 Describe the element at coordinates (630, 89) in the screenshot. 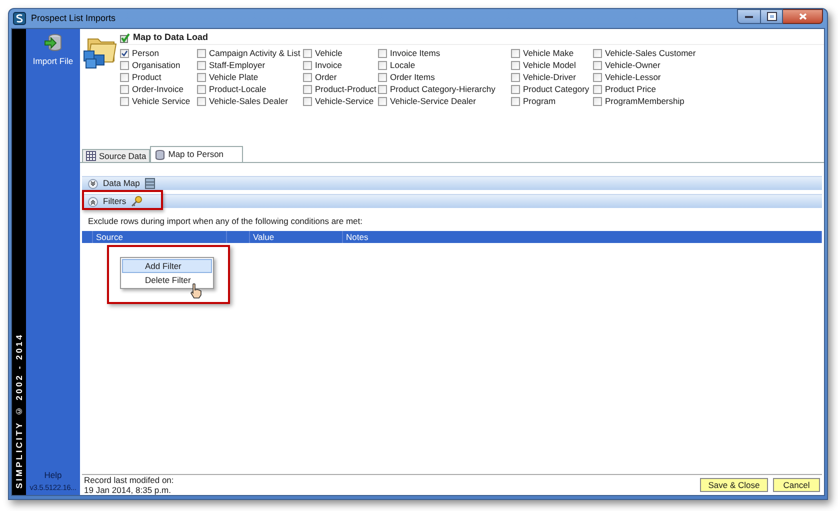

I see `checkbox-label: Product Price` at that location.